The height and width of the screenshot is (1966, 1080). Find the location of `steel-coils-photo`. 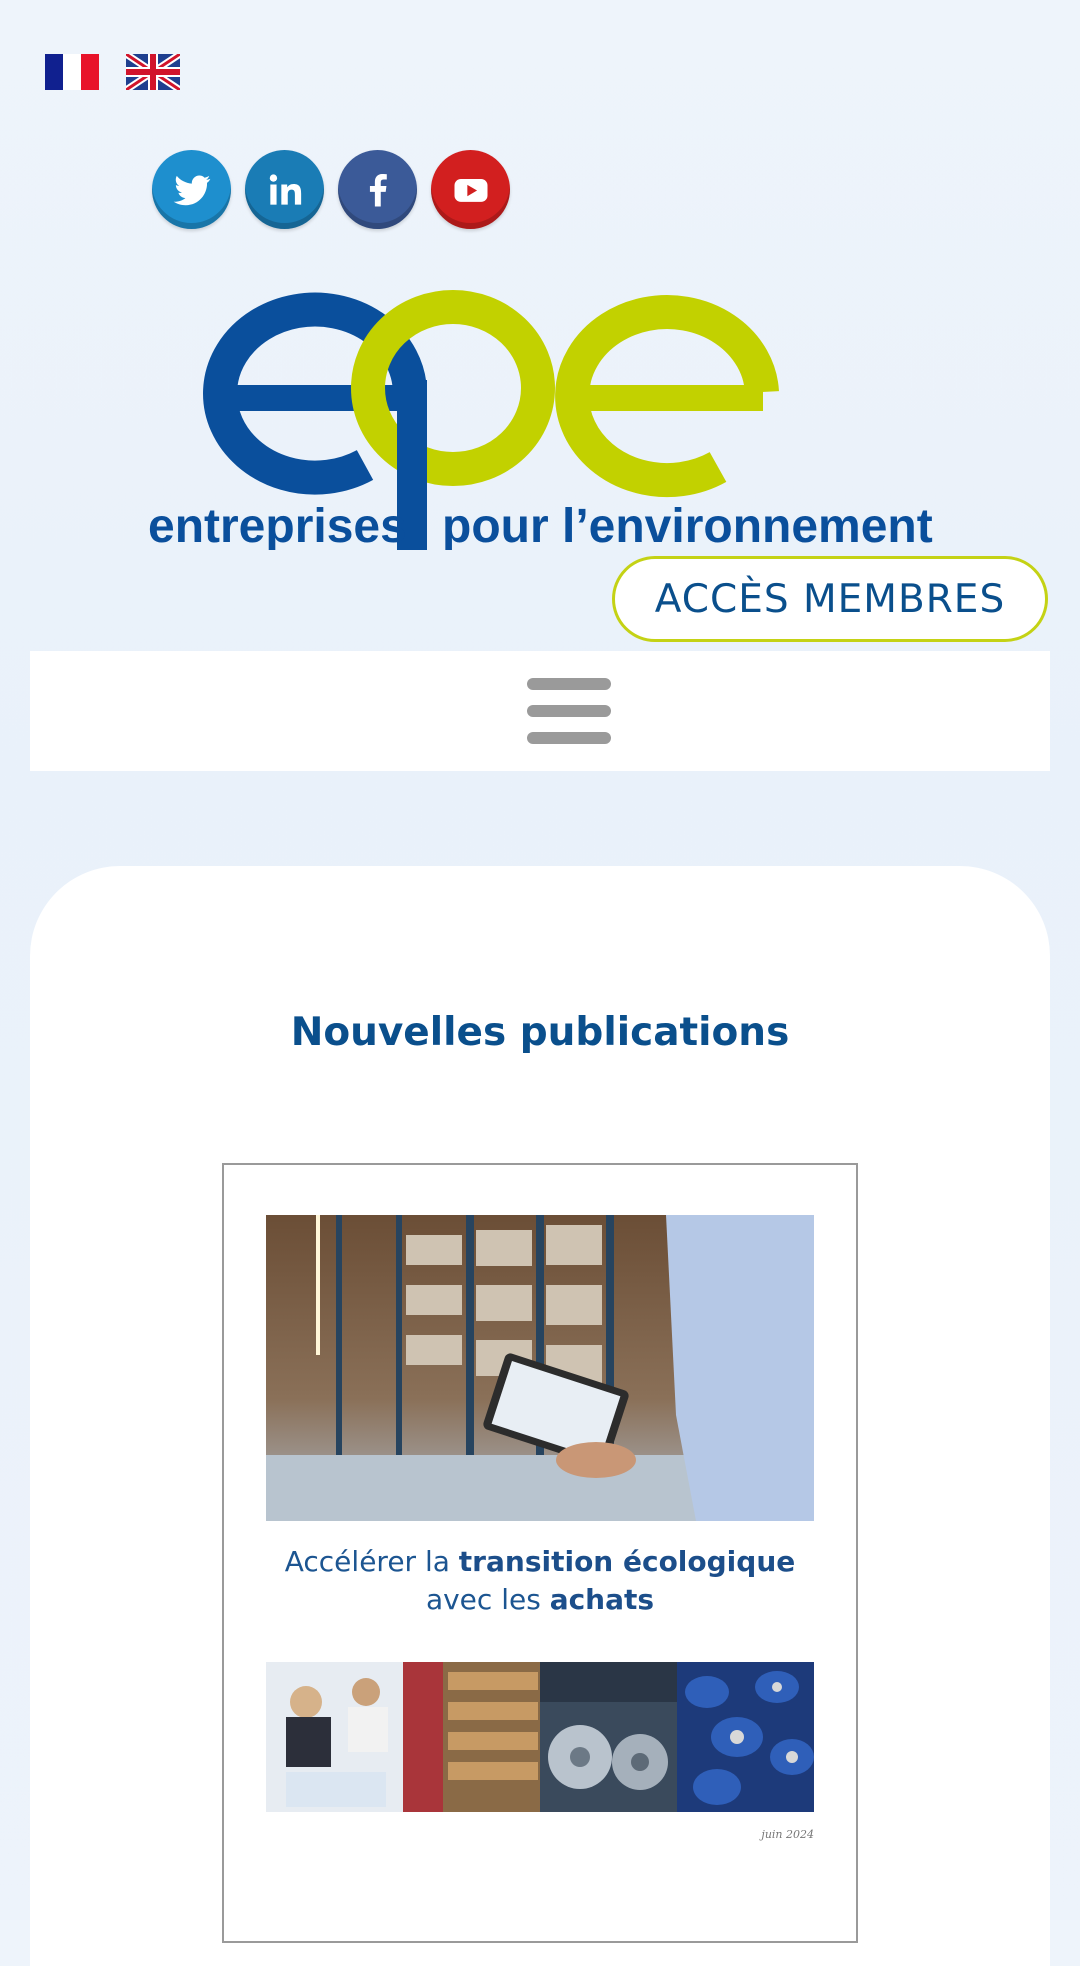

steel-coils-photo is located at coordinates (608, 1737).